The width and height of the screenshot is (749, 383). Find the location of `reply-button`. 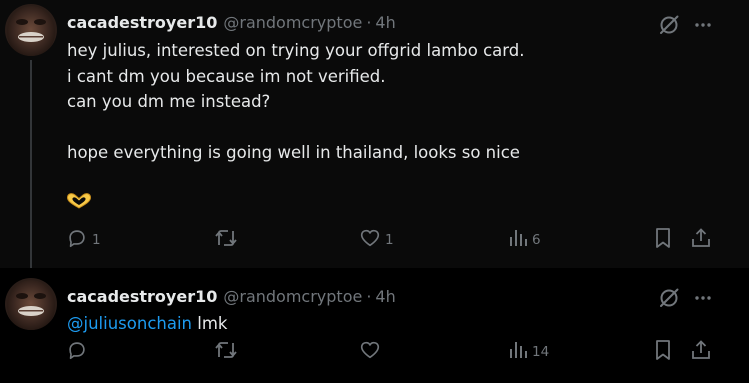

reply-button is located at coordinates (79, 352).